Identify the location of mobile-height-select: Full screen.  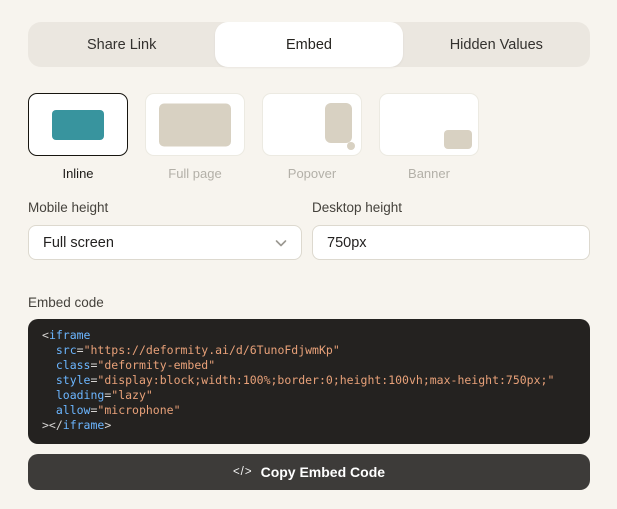
(165, 242).